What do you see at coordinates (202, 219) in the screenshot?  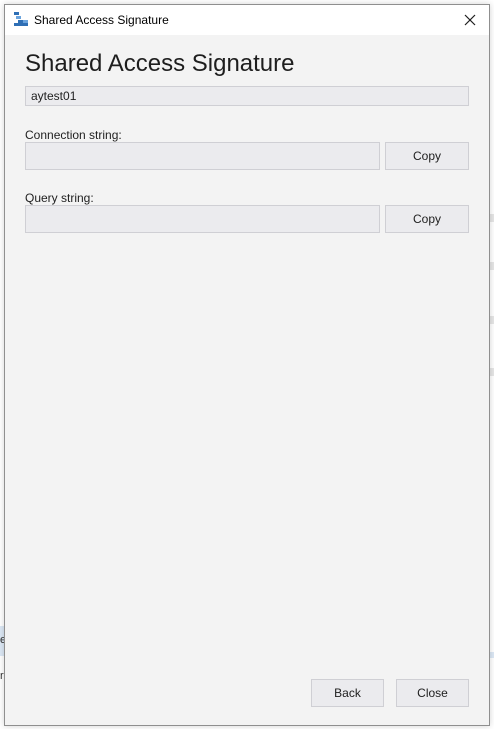 I see `query-string-field` at bounding box center [202, 219].